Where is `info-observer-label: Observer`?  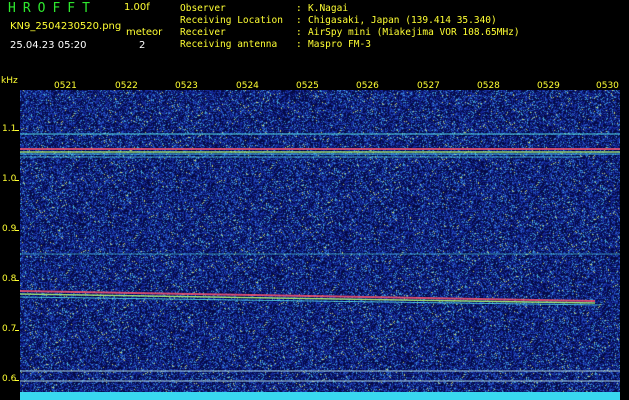 info-observer-label: Observer is located at coordinates (203, 8).